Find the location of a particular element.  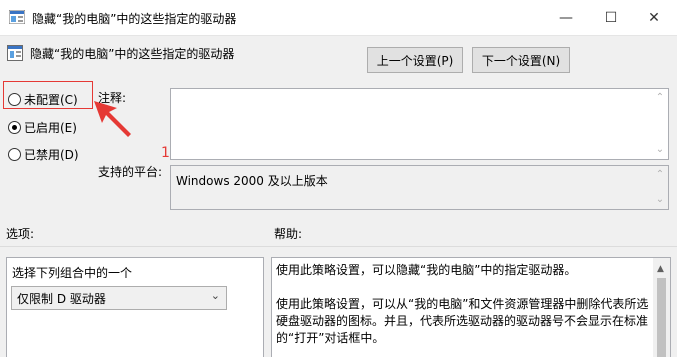

close-button: ✕ is located at coordinates (654, 18).